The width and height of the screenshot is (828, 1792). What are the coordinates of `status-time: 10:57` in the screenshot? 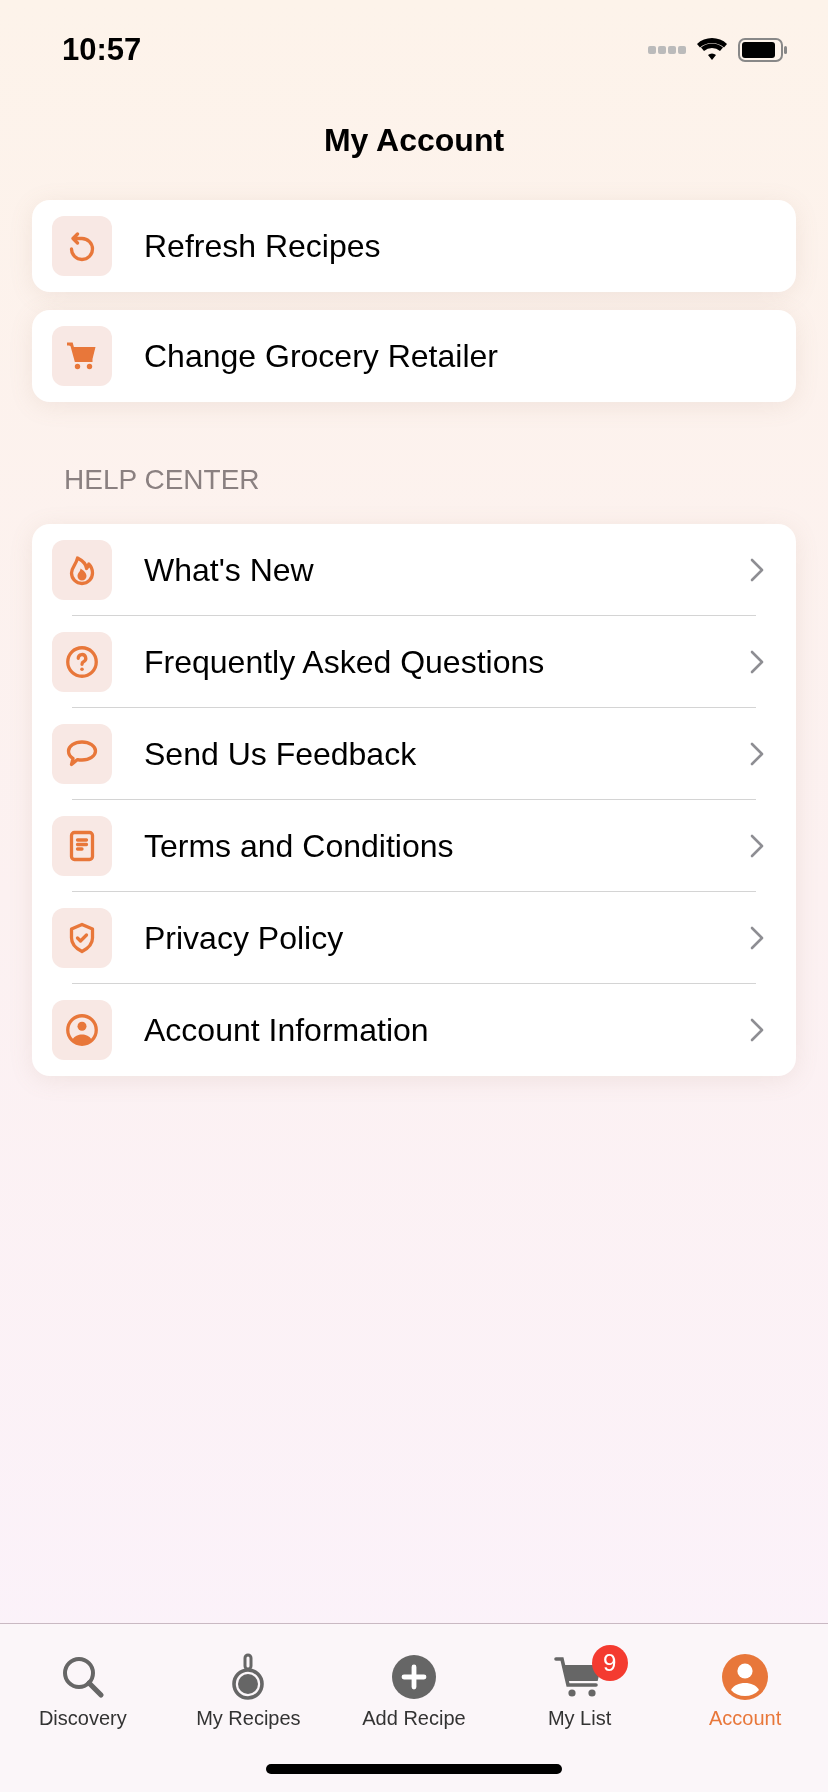 It's located at (102, 50).